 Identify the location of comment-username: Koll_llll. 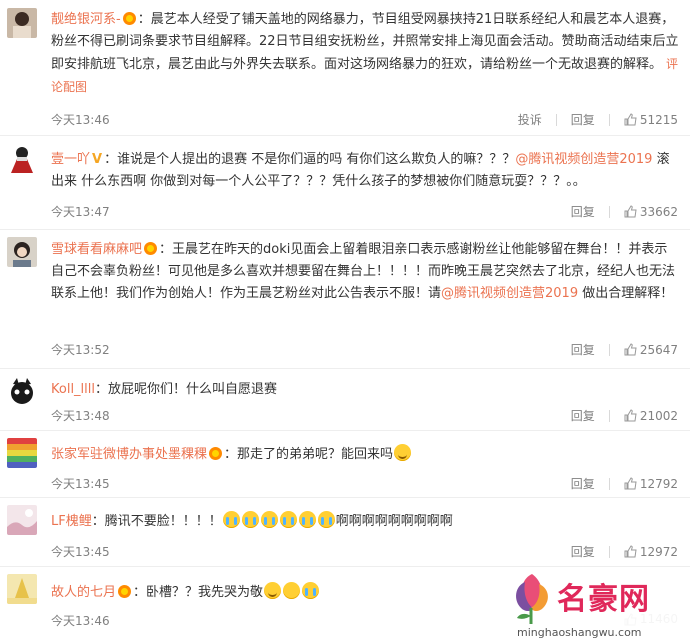
(73, 389).